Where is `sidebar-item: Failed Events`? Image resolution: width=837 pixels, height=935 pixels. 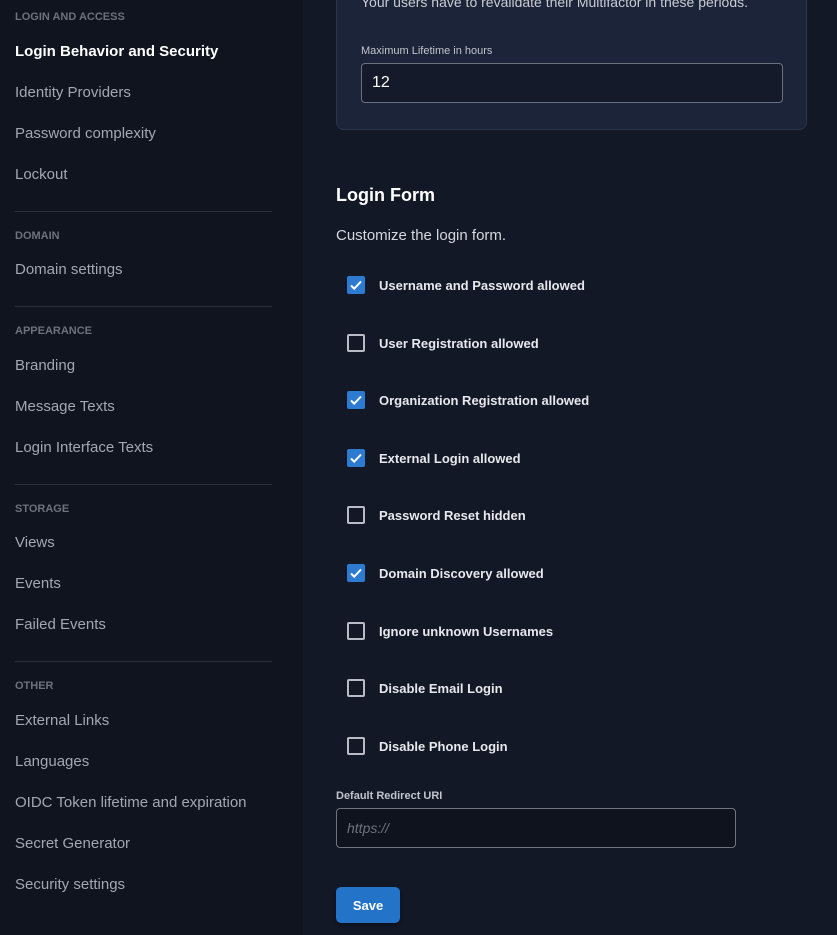
sidebar-item: Failed Events is located at coordinates (151, 624).